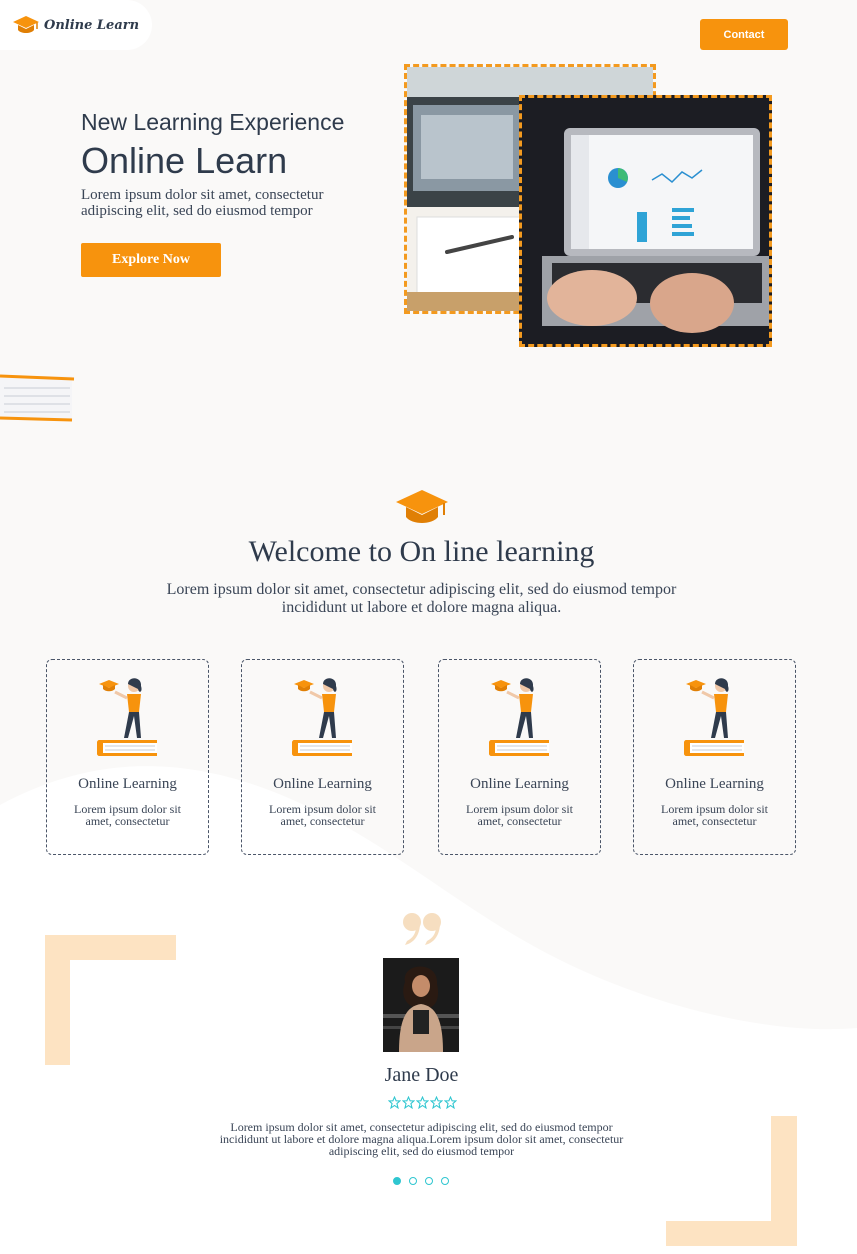 The image size is (857, 1254). What do you see at coordinates (645, 221) in the screenshot?
I see `hero-photo-laptop` at bounding box center [645, 221].